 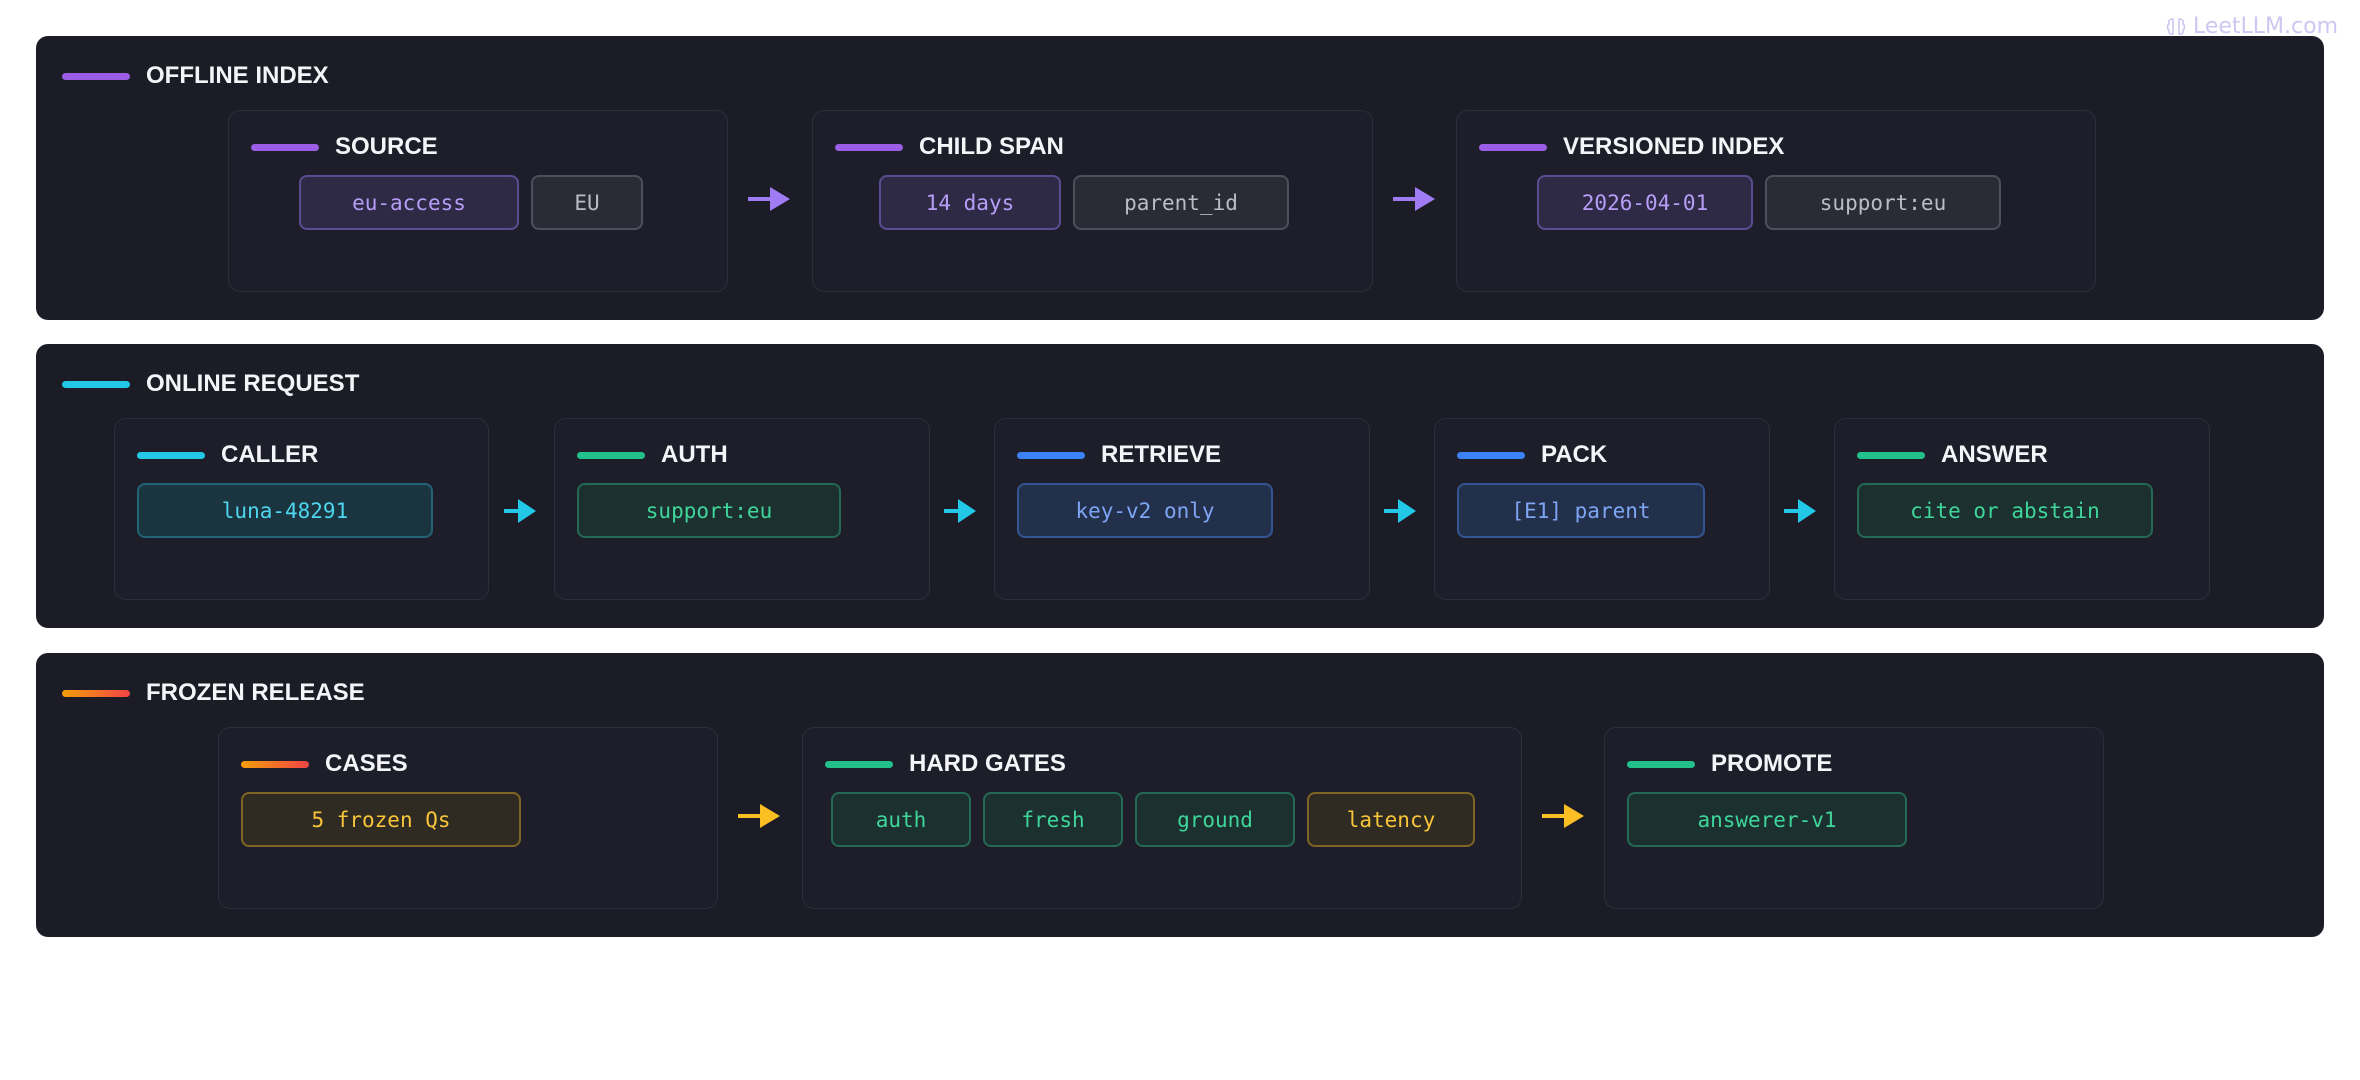 I want to click on card-title: CALLER, so click(x=270, y=454).